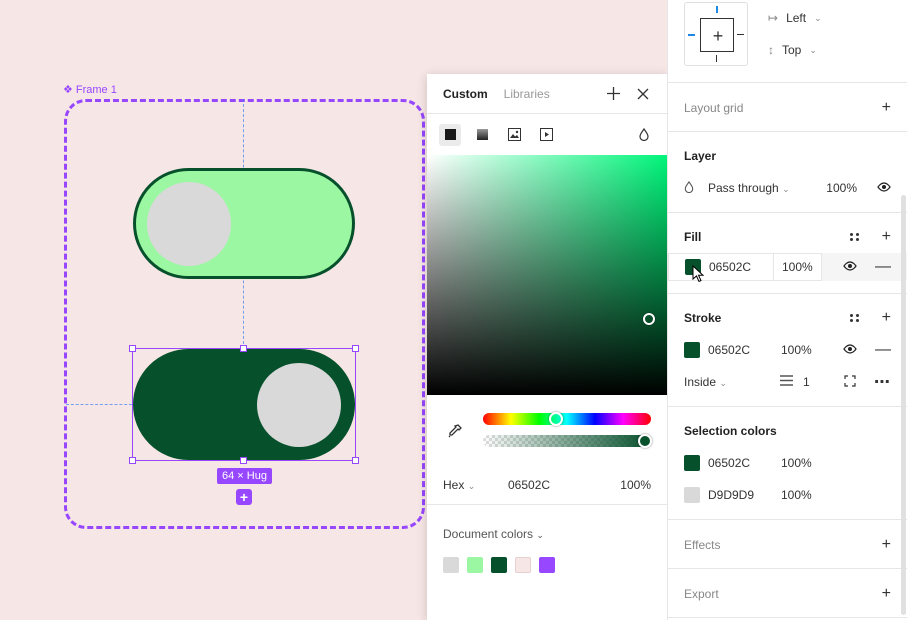  I want to click on horizontal-resize-icon: ↦, so click(773, 18).